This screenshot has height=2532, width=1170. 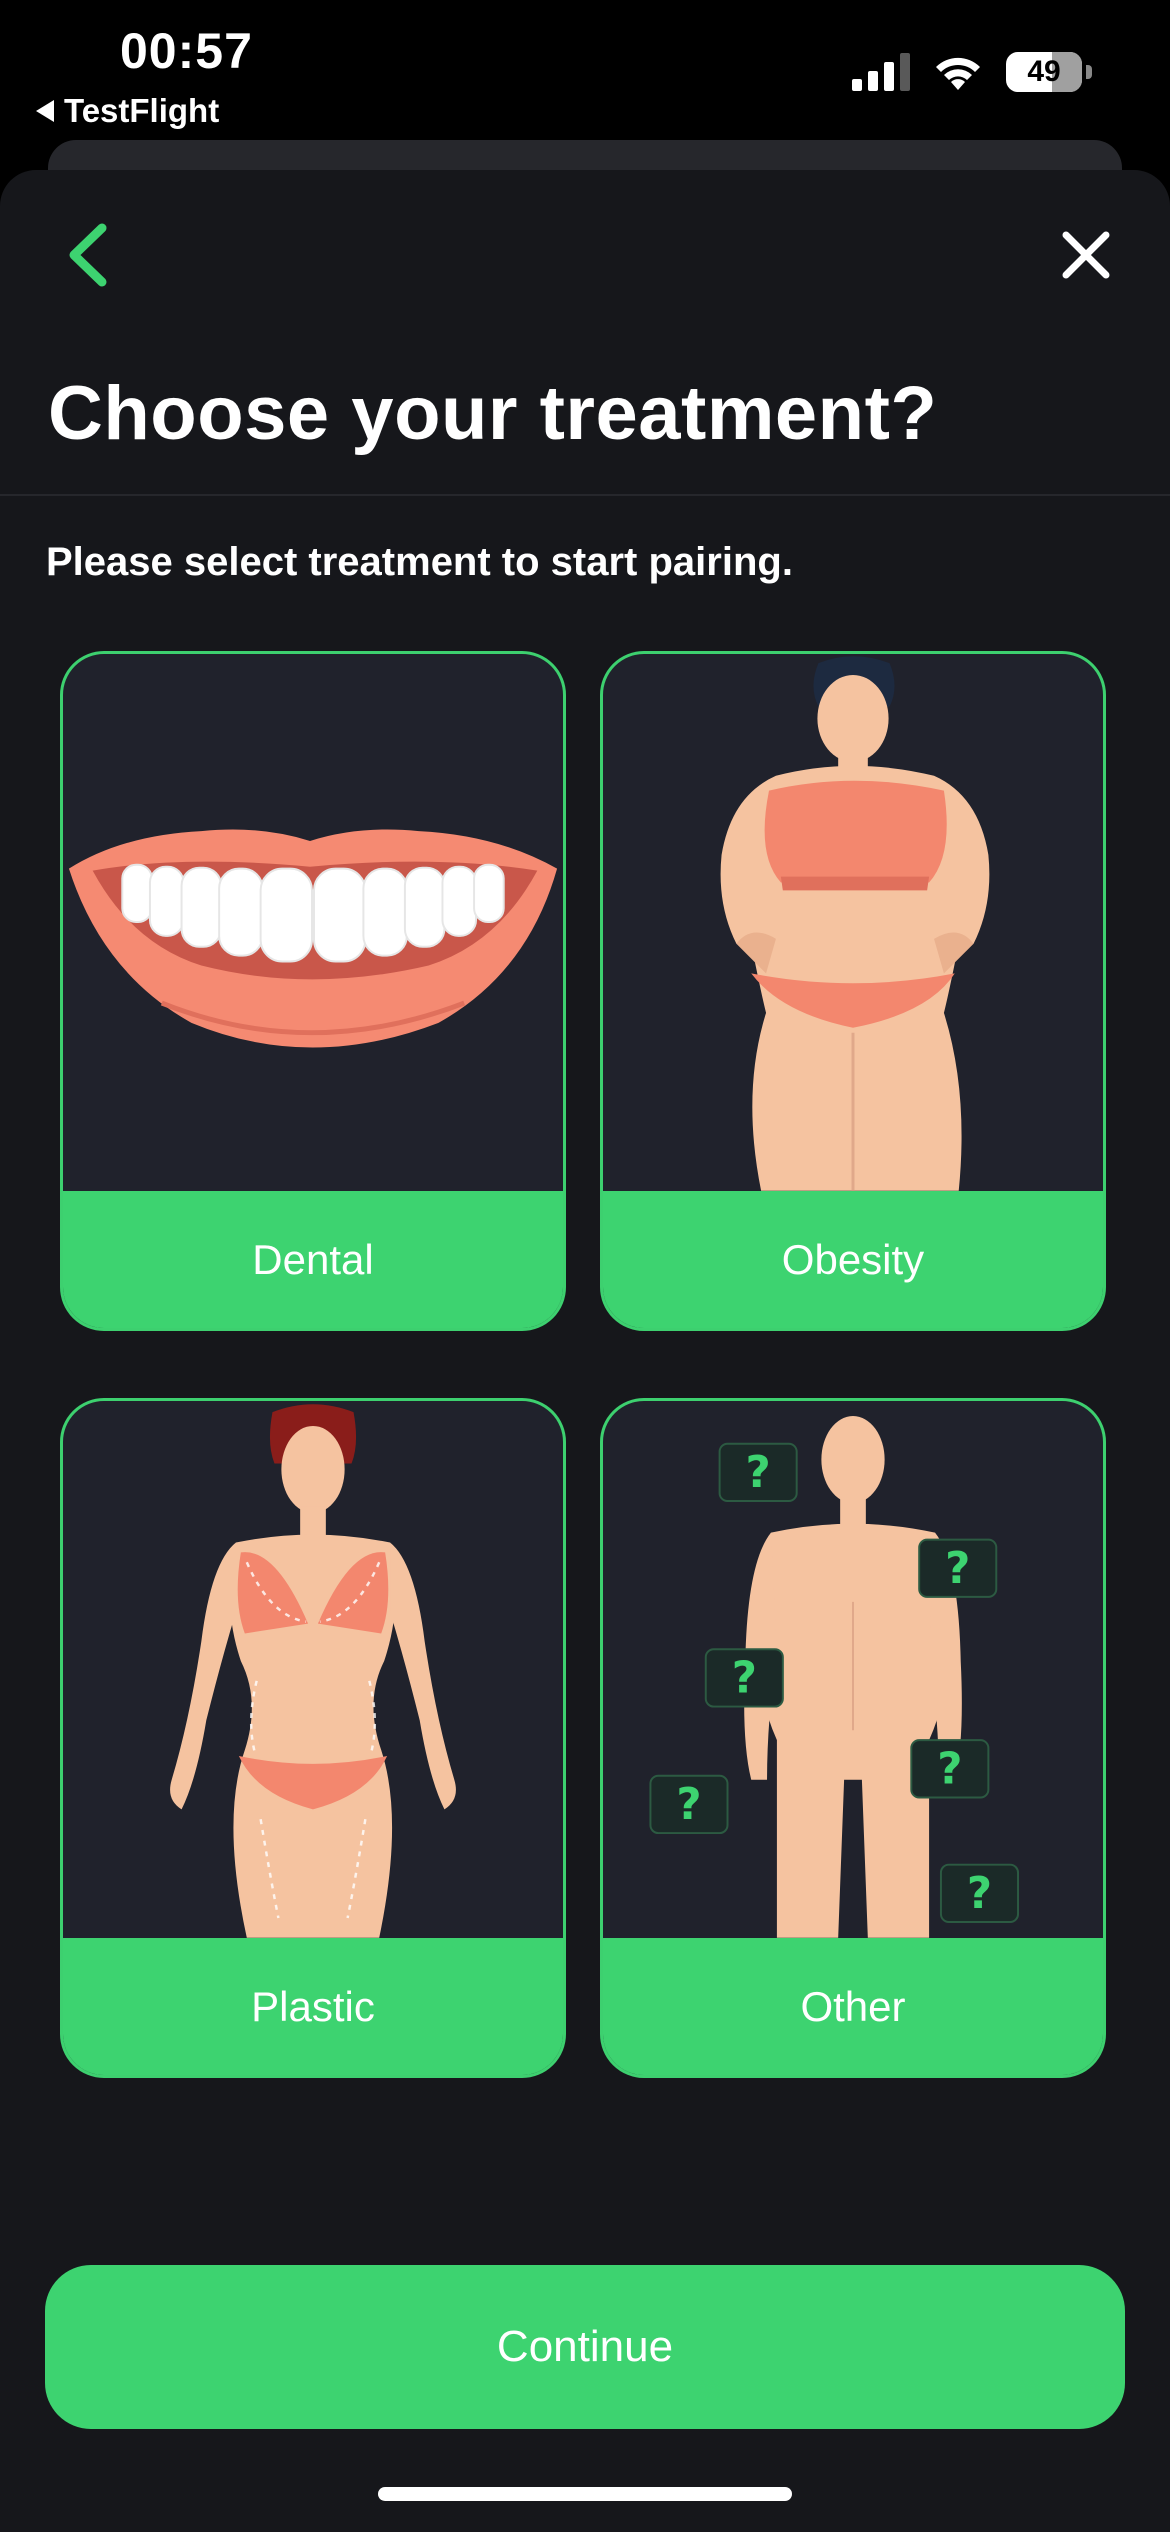 What do you see at coordinates (585, 2347) in the screenshot?
I see `continue-button: Continue` at bounding box center [585, 2347].